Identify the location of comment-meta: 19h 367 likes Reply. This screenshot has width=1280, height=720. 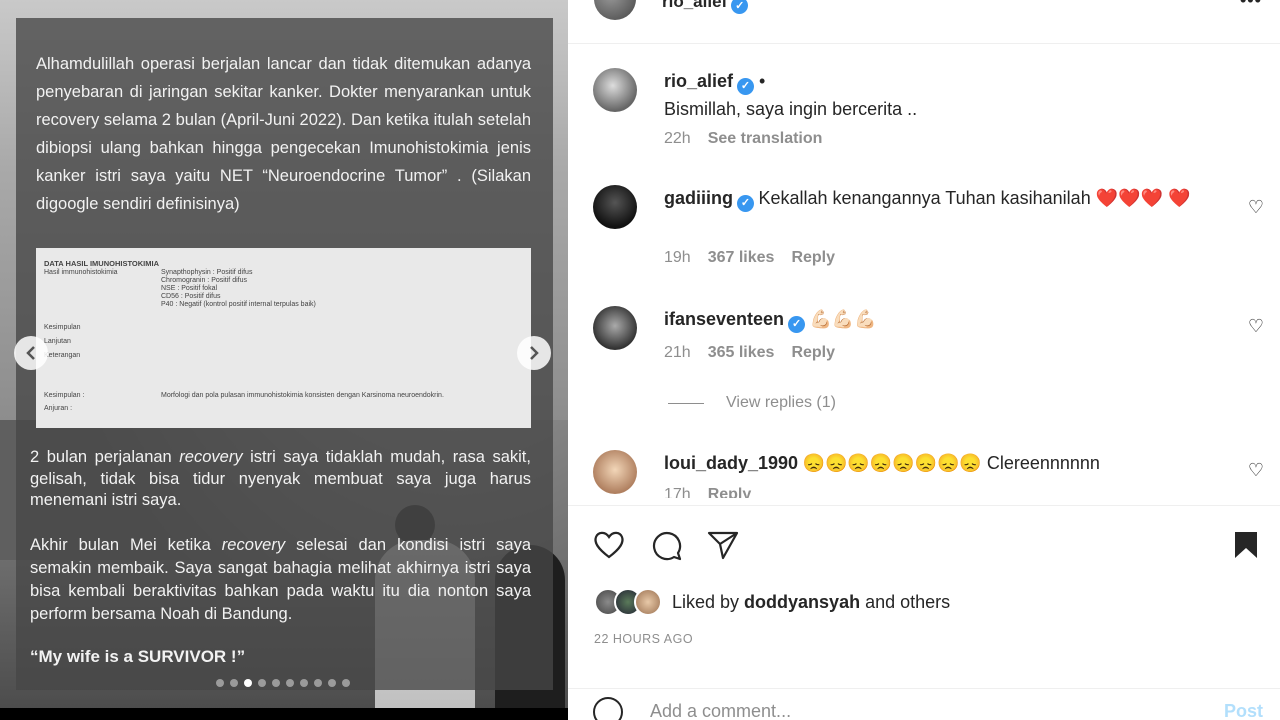
(749, 258).